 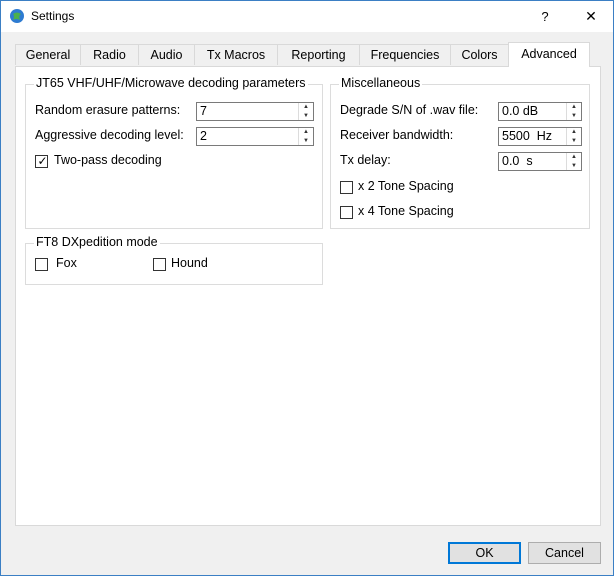 I want to click on tab-general: General, so click(x=48, y=54).